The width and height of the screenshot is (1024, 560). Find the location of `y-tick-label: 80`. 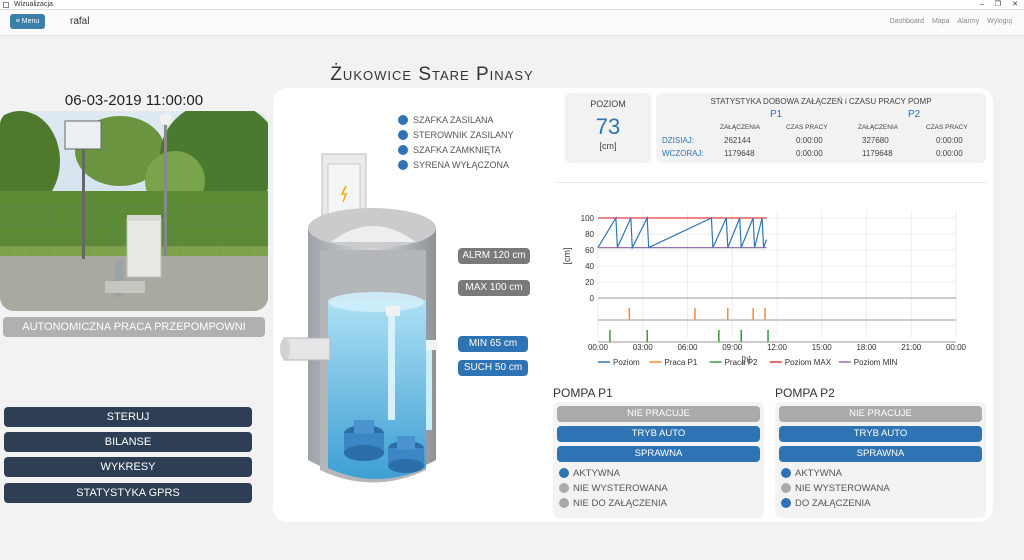

y-tick-label: 80 is located at coordinates (589, 234).